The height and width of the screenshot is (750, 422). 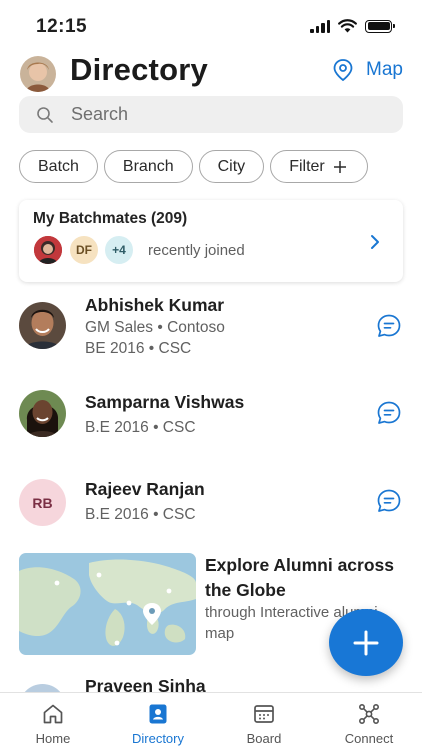 What do you see at coordinates (48, 250) in the screenshot?
I see `batchmate-avatar` at bounding box center [48, 250].